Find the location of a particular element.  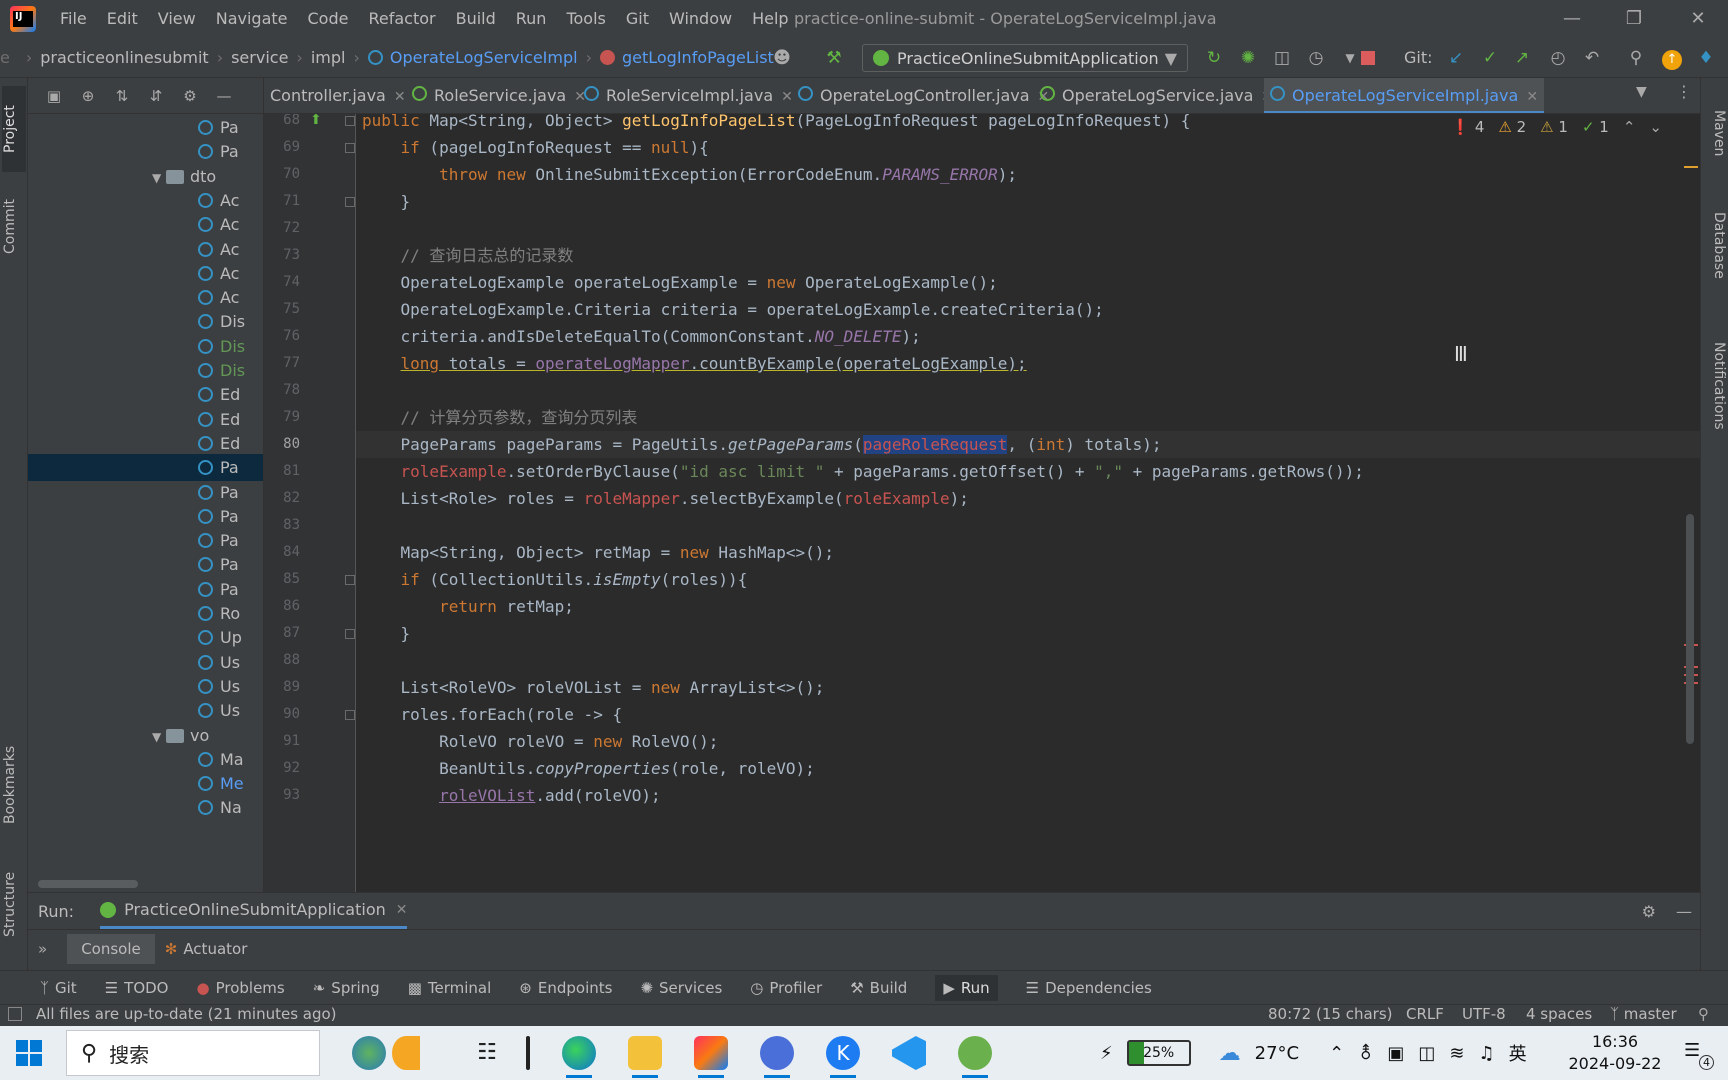

code-line: RoleVO roleVO = new RoleVO(); is located at coordinates (540, 741).